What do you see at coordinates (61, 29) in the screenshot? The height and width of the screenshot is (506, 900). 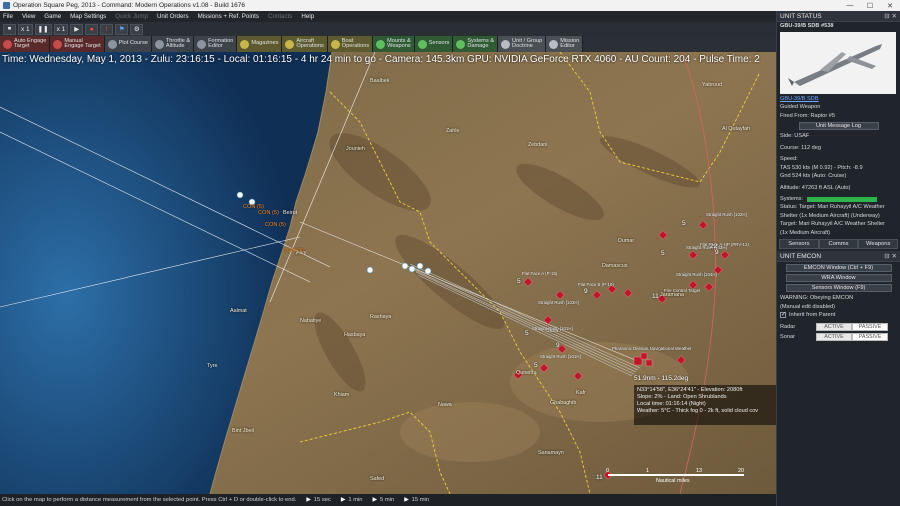 I see `step-compression-display: x 1` at bounding box center [61, 29].